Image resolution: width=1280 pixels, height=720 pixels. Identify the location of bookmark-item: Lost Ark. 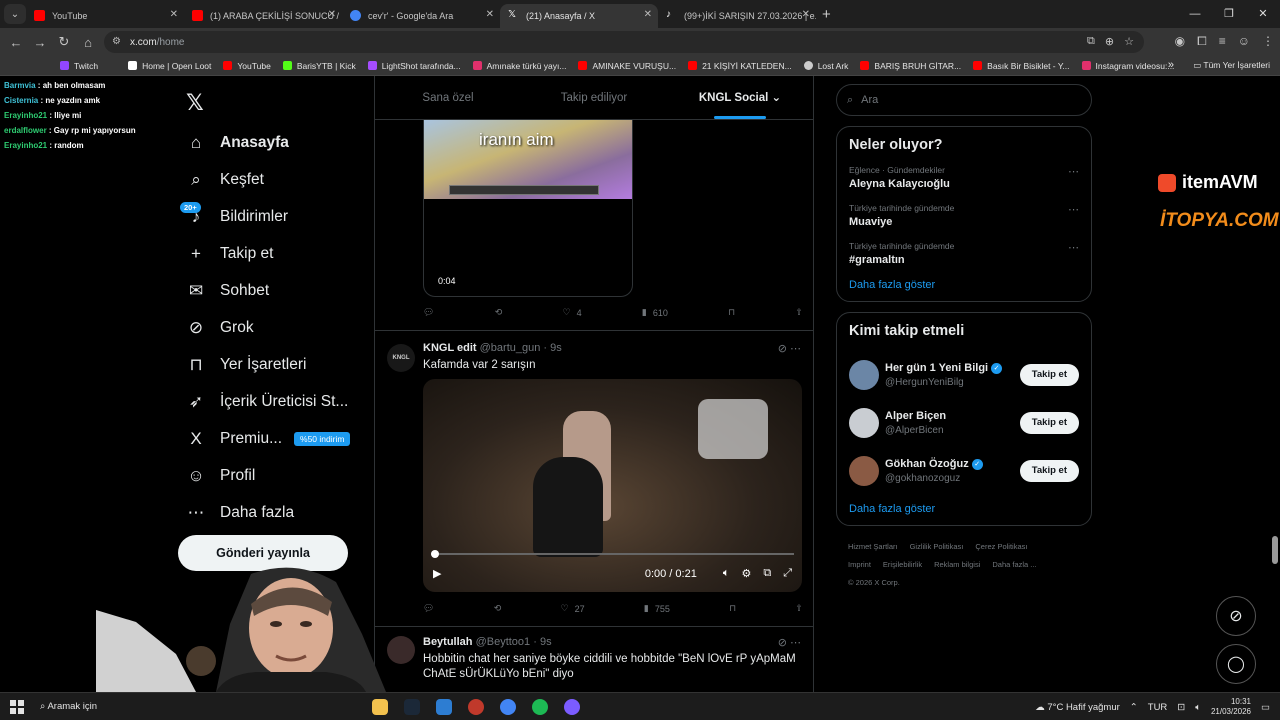
(825, 66).